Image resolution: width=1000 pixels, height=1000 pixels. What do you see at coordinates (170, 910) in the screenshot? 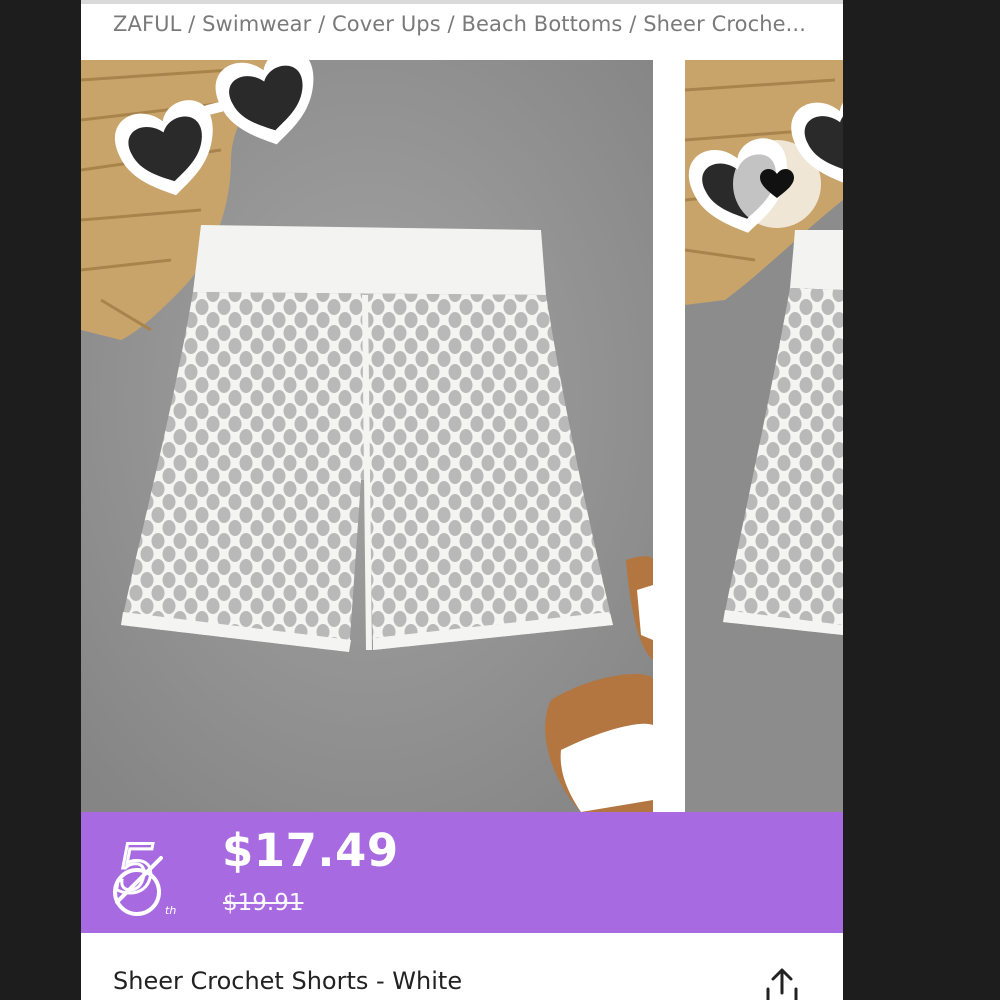
I see `badge-suffix: th` at bounding box center [170, 910].